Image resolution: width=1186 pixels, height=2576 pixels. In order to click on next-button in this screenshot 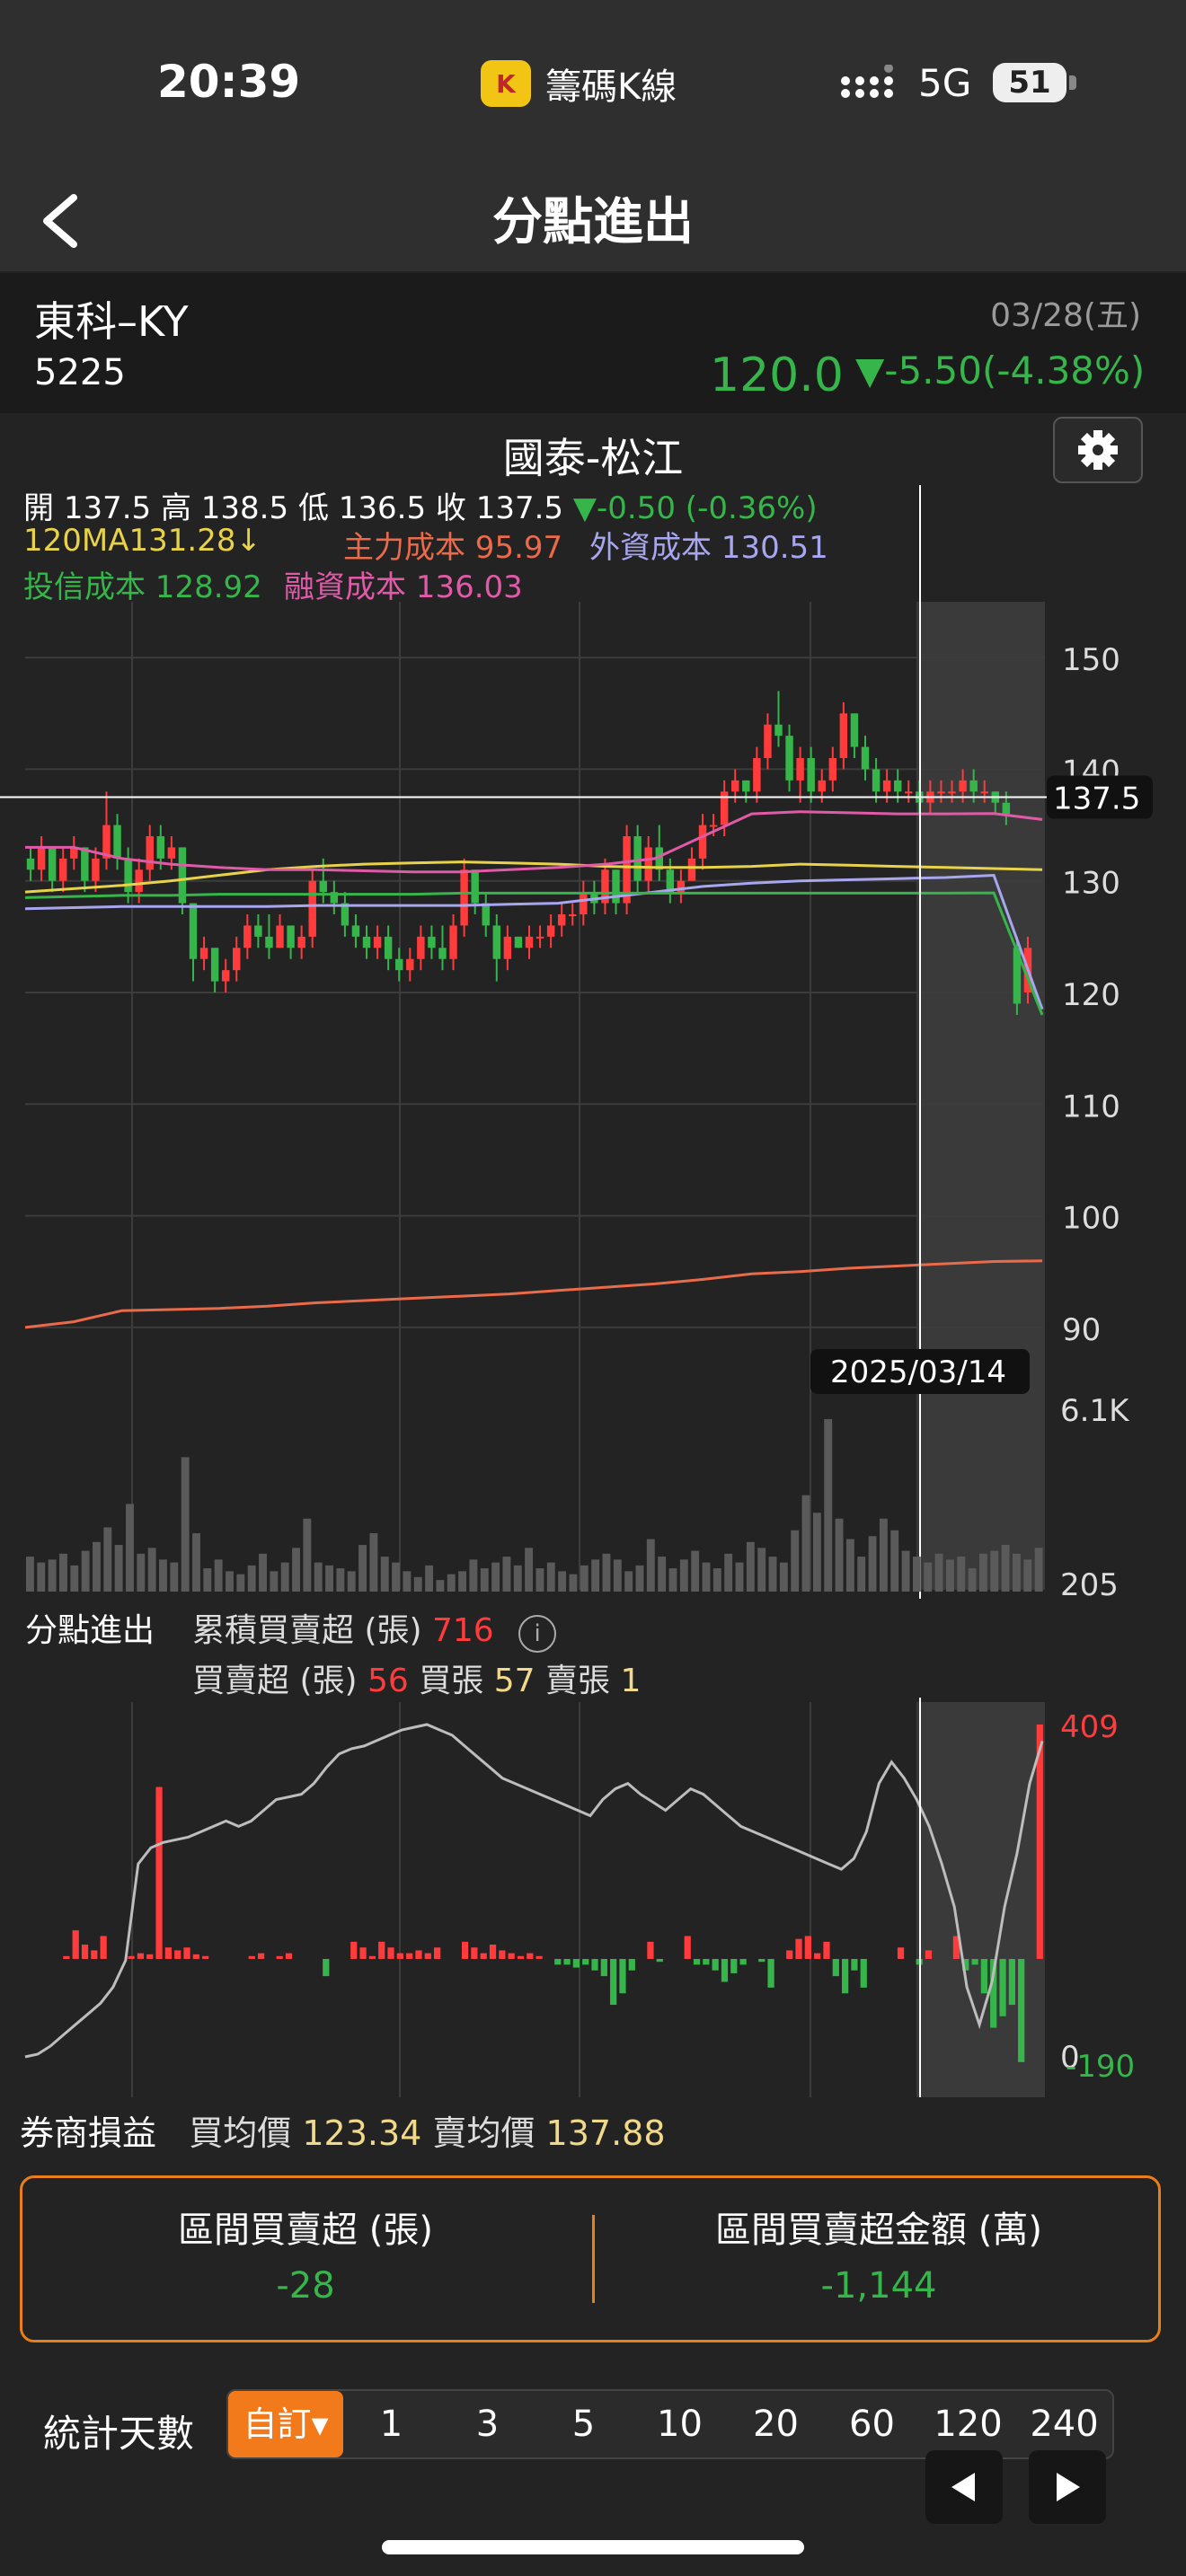, I will do `click(1067, 2487)`.